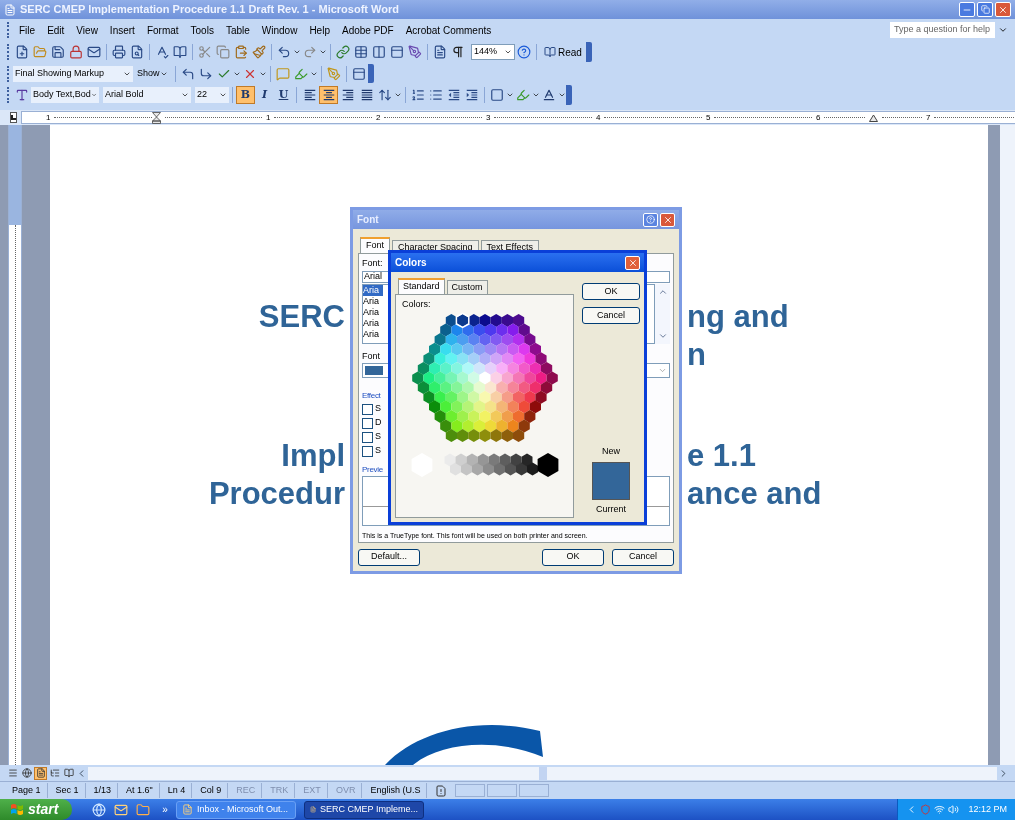 The height and width of the screenshot is (820, 1015). I want to click on align-center-button, so click(328, 95).